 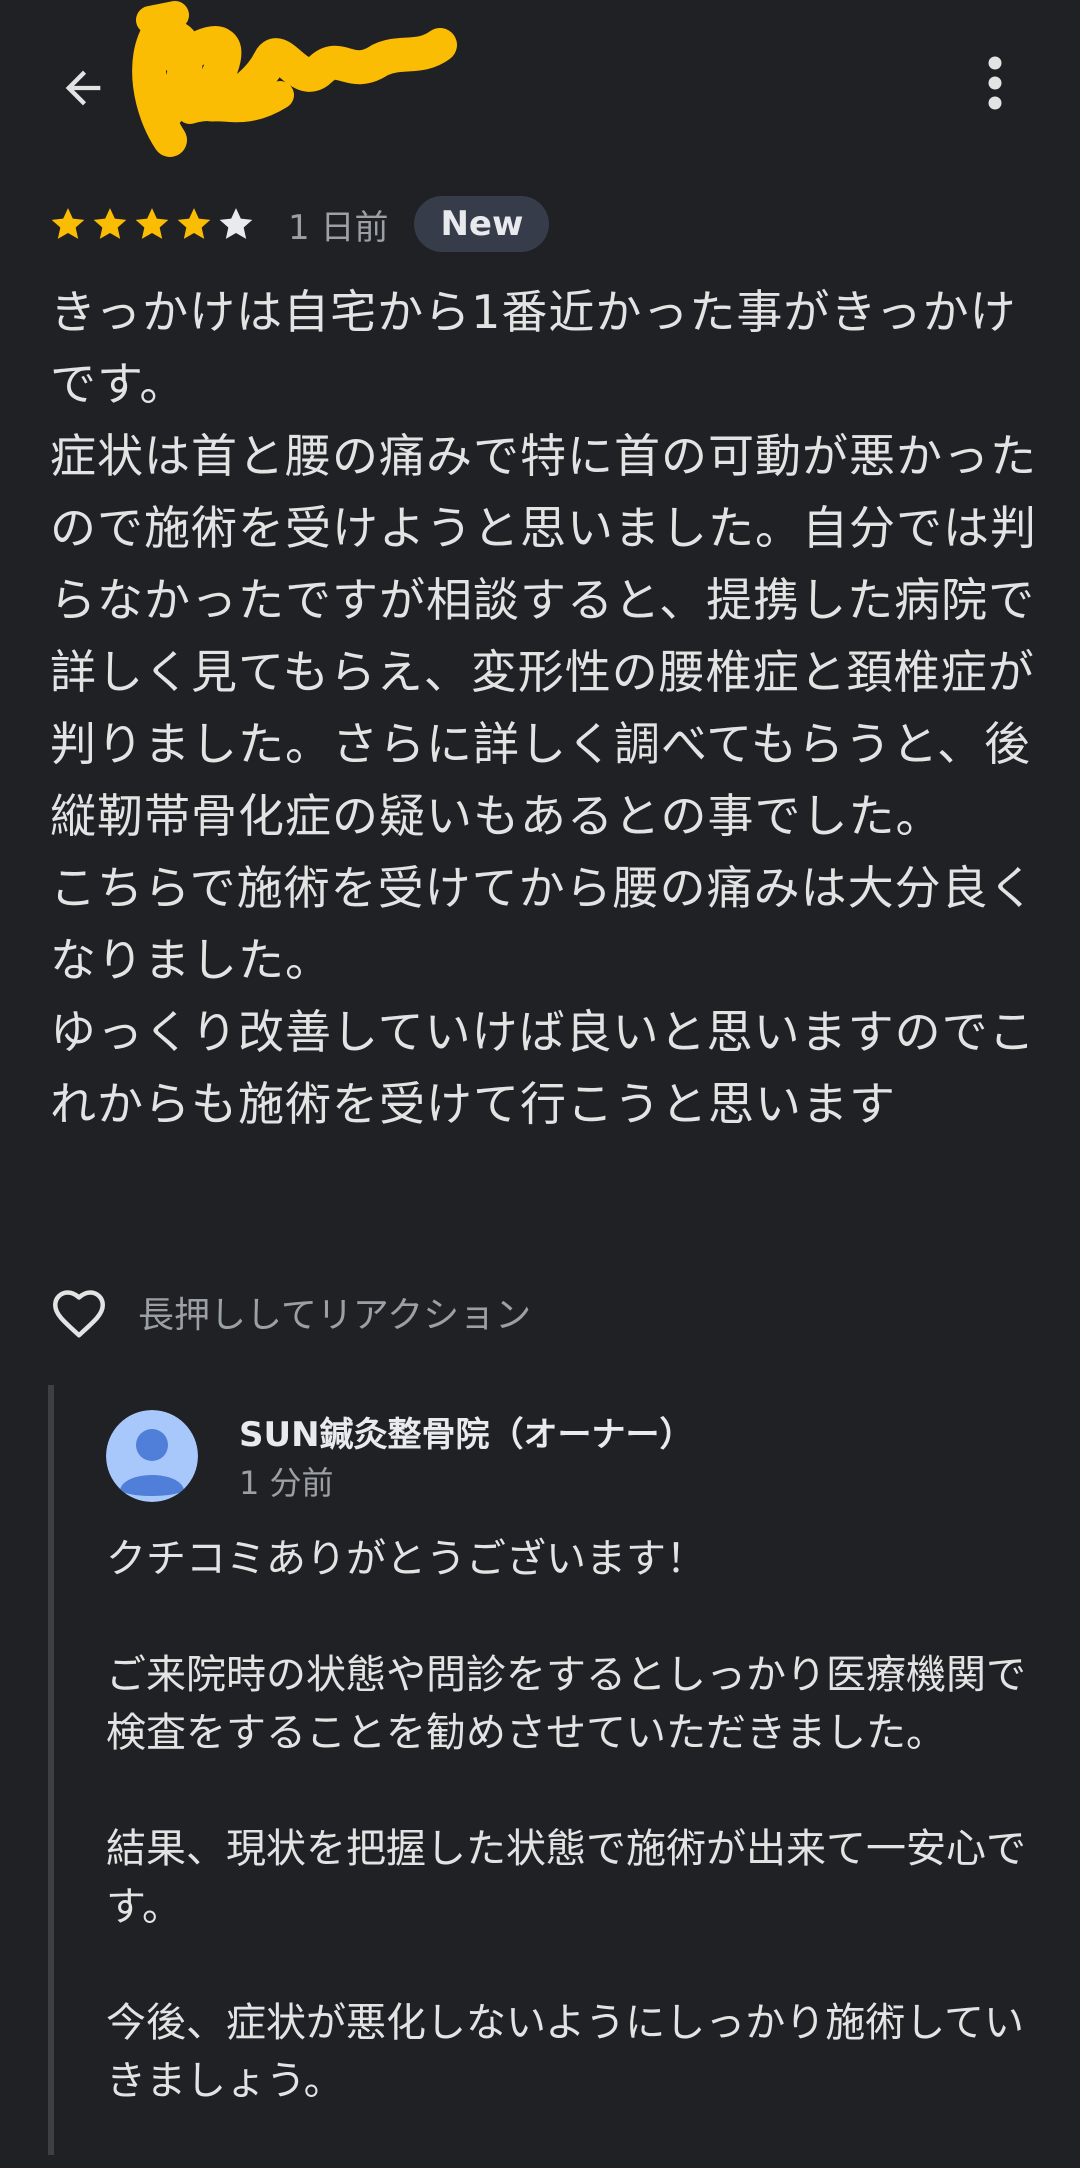 I want to click on reply-paragraph: 今後、症状が悪化しないようにしっかり施術していきましょう。, so click(x=565, y=2052).